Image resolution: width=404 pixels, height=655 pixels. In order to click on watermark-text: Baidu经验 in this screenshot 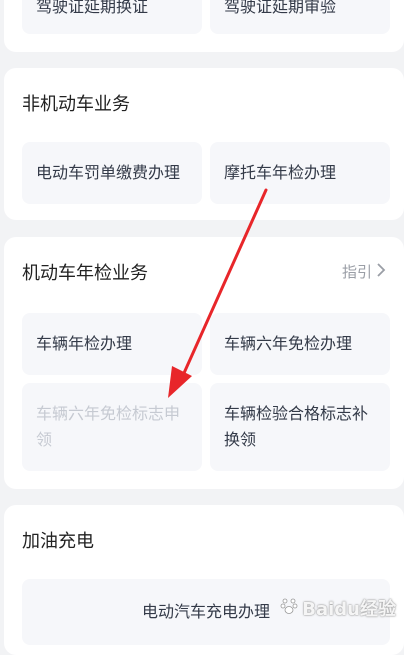, I will do `click(349, 609)`.